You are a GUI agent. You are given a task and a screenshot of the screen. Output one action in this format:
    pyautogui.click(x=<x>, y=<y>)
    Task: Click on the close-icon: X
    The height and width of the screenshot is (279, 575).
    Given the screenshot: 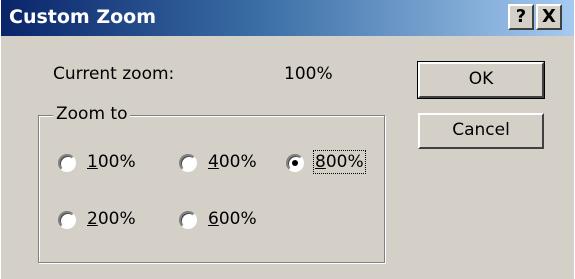 What is the action you would take?
    pyautogui.click(x=549, y=16)
    